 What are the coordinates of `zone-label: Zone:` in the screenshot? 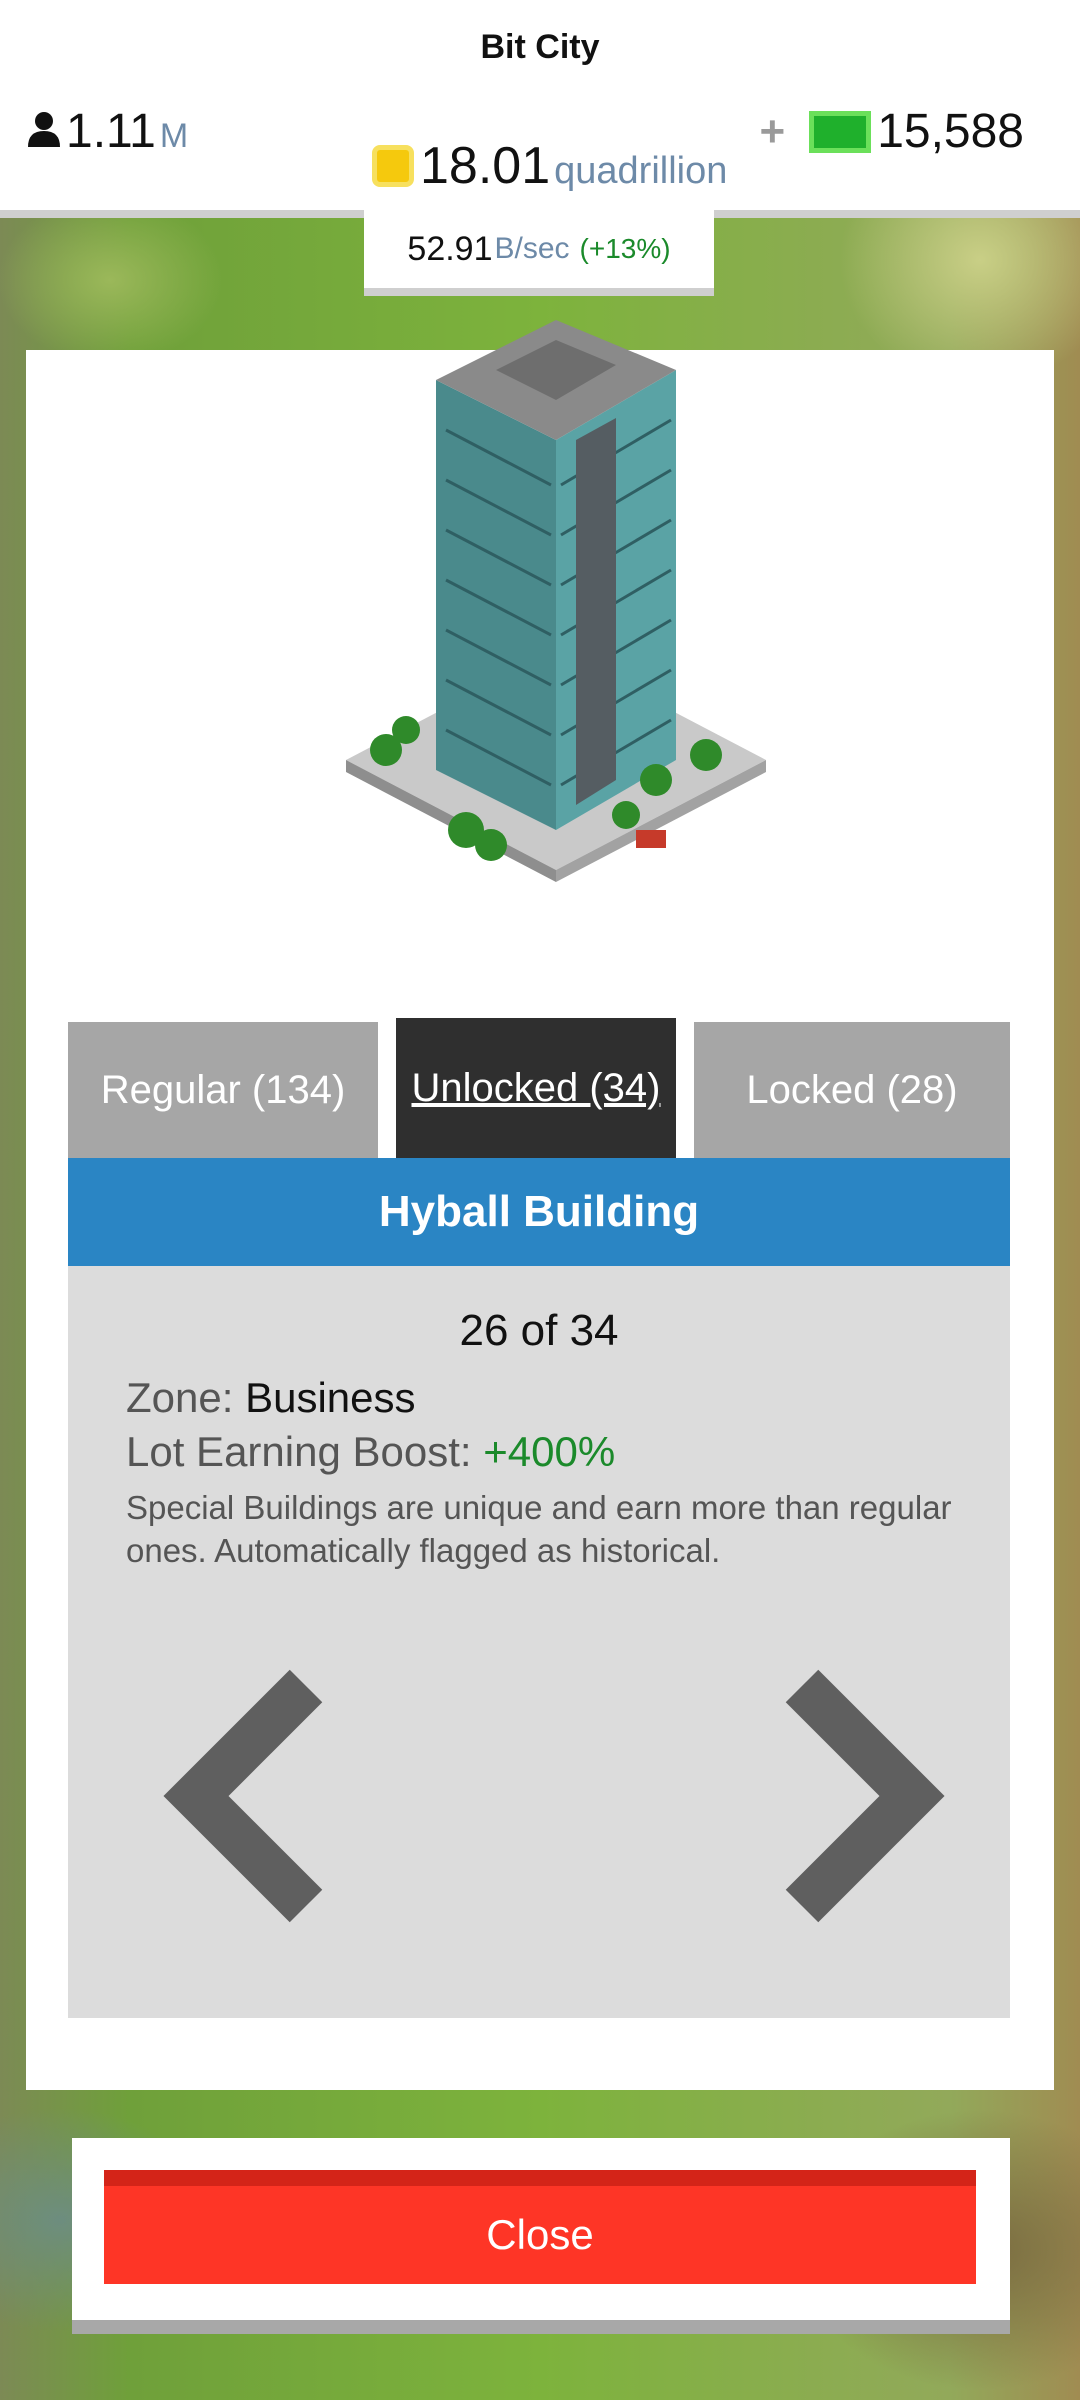 It's located at (186, 1397).